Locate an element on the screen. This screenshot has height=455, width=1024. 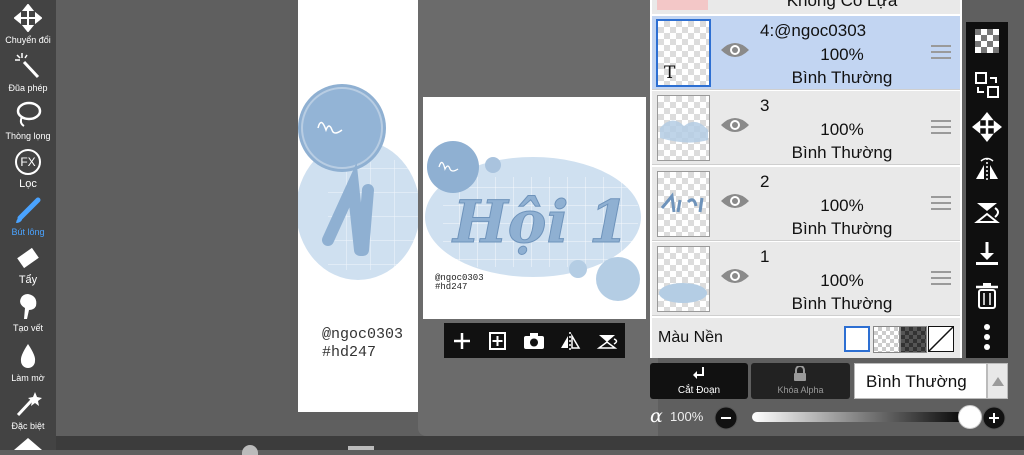
clipping-label: Cắt Đoạn is located at coordinates (699, 390).